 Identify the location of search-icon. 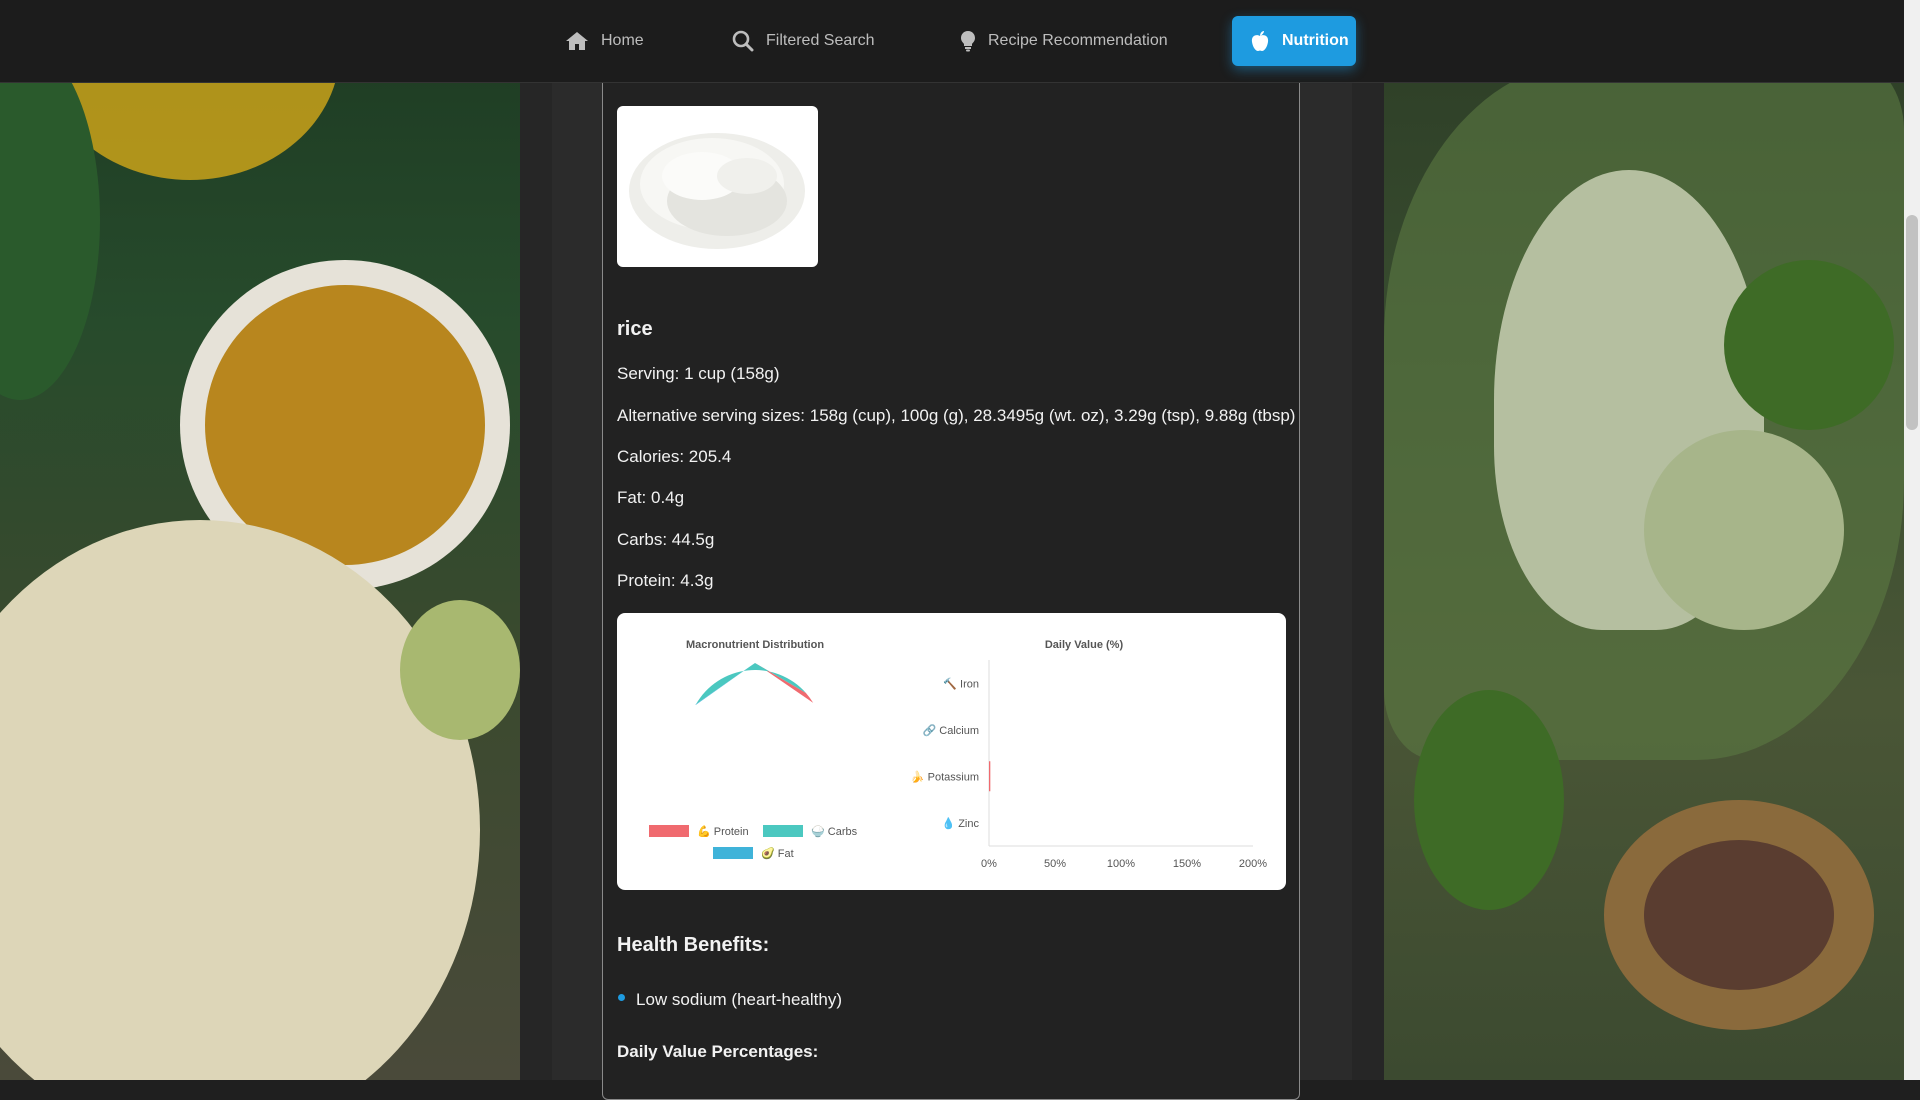
(743, 41).